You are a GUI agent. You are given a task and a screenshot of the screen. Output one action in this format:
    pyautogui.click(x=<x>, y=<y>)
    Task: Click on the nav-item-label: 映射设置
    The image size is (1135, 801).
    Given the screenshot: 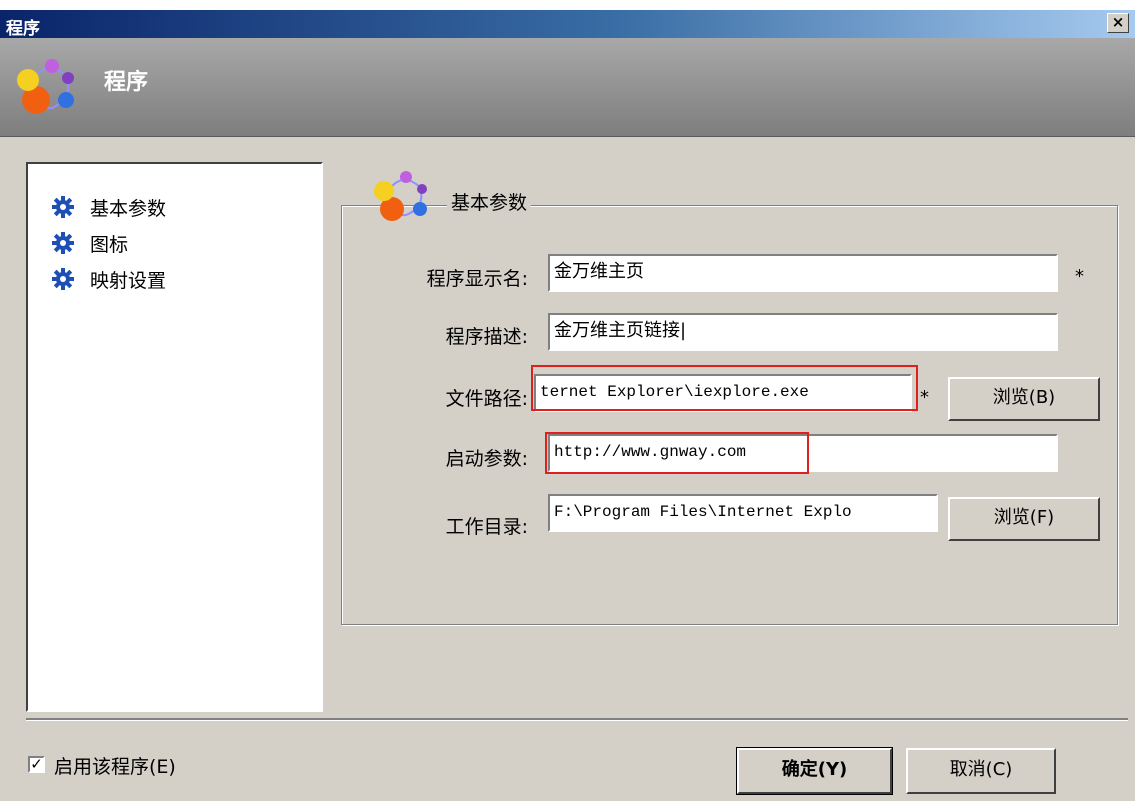 What is the action you would take?
    pyautogui.click(x=128, y=280)
    